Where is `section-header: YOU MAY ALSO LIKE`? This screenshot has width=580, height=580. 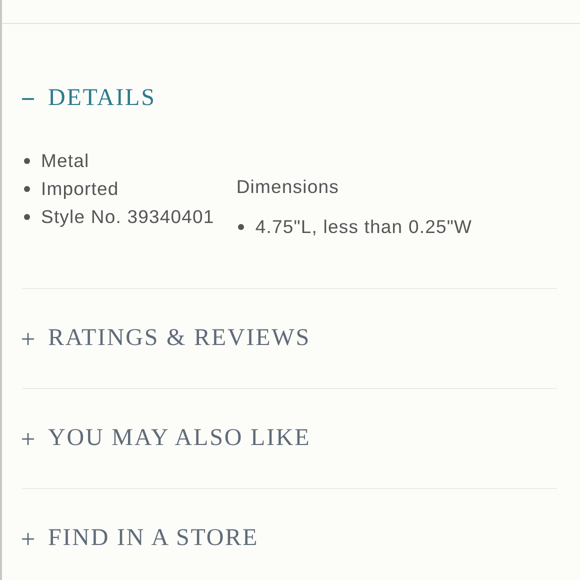
section-header: YOU MAY ALSO LIKE is located at coordinates (166, 438).